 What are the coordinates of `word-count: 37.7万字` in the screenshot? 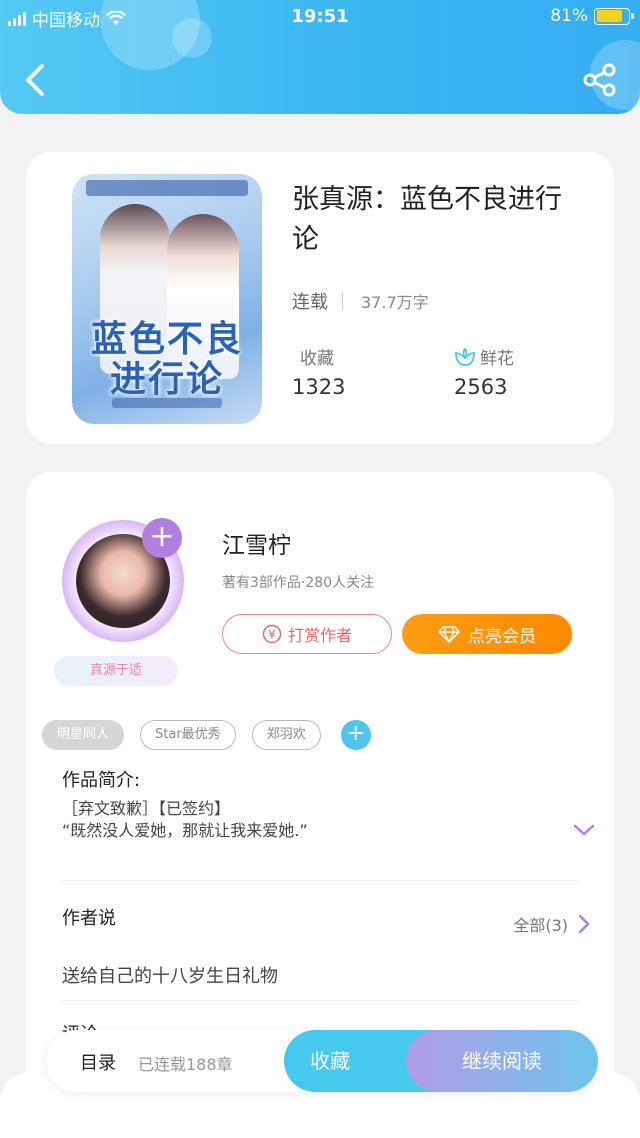 It's located at (395, 302).